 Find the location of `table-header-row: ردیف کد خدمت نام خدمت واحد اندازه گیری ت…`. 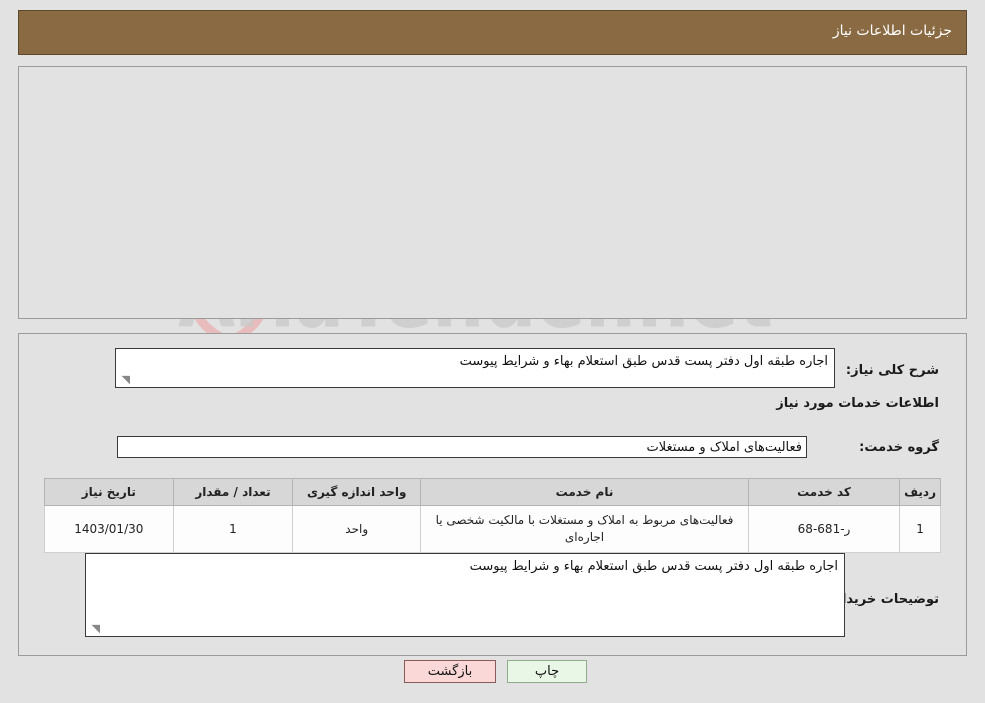

table-header-row: ردیف کد خدمت نام خدمت واحد اندازه گیری ت… is located at coordinates (492, 492).